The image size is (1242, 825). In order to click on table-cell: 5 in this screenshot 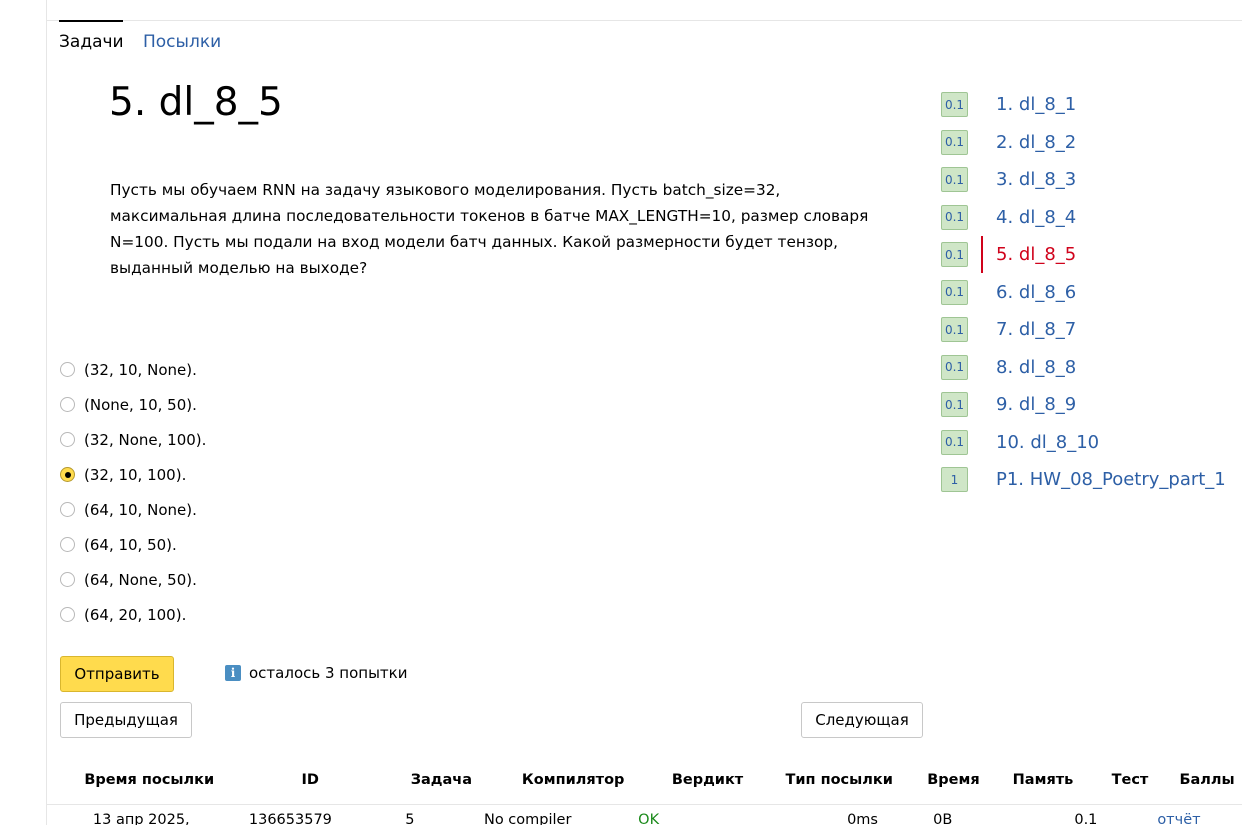, I will do `click(410, 818)`.